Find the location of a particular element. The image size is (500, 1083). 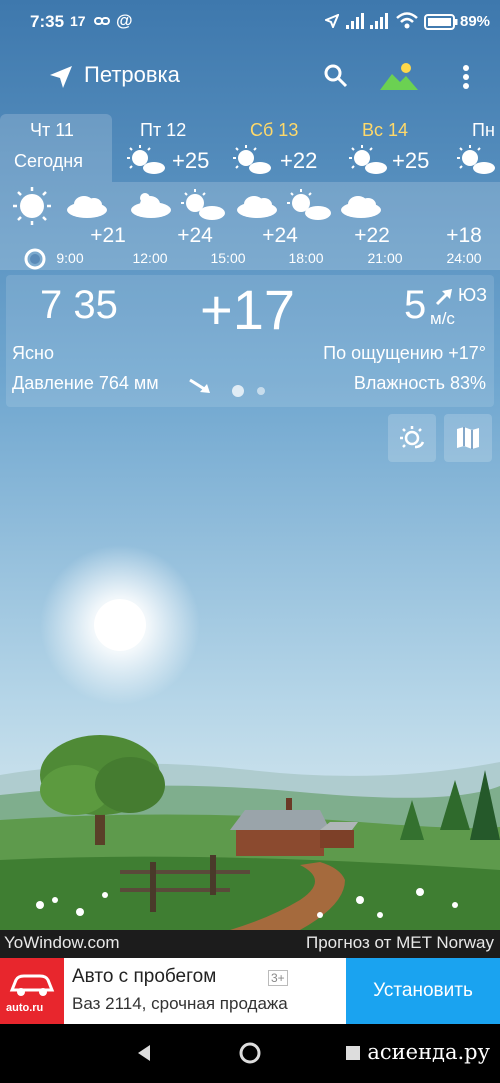

hourly-time: 21:00 is located at coordinates (385, 258).